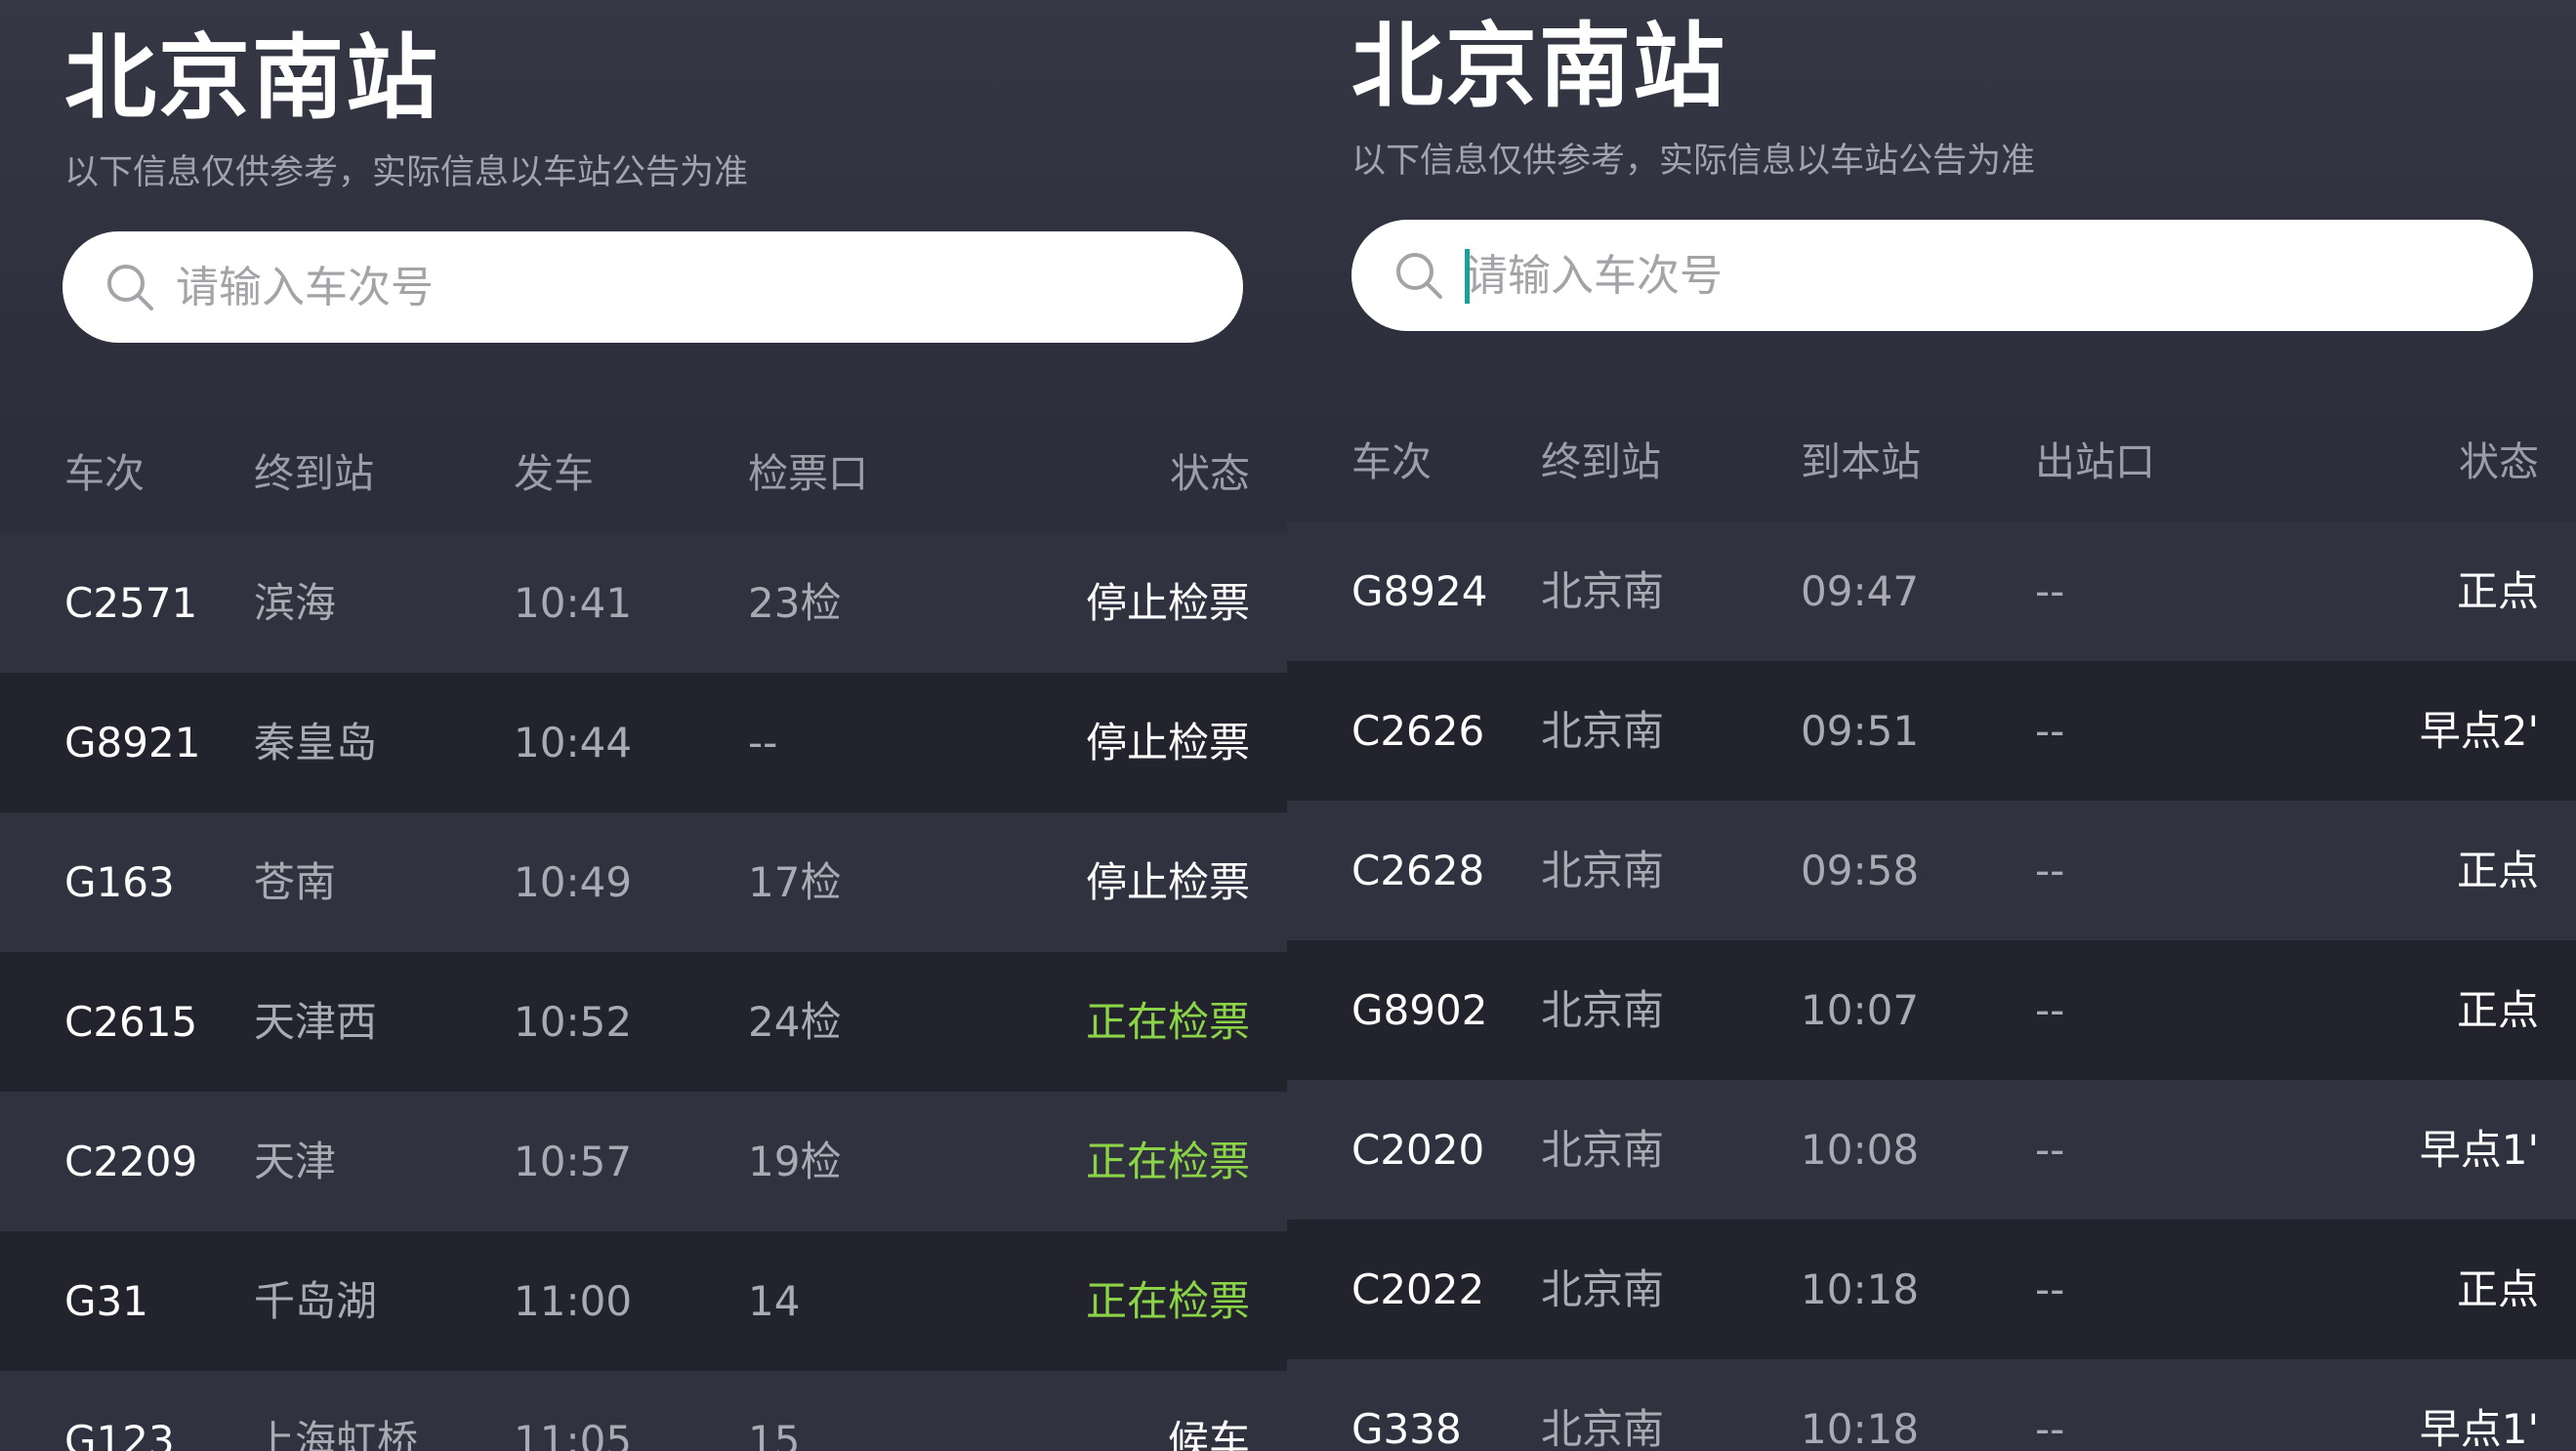  What do you see at coordinates (643, 1161) in the screenshot?
I see `table-row: C2209 天津 10:57 19检 正在检票` at bounding box center [643, 1161].